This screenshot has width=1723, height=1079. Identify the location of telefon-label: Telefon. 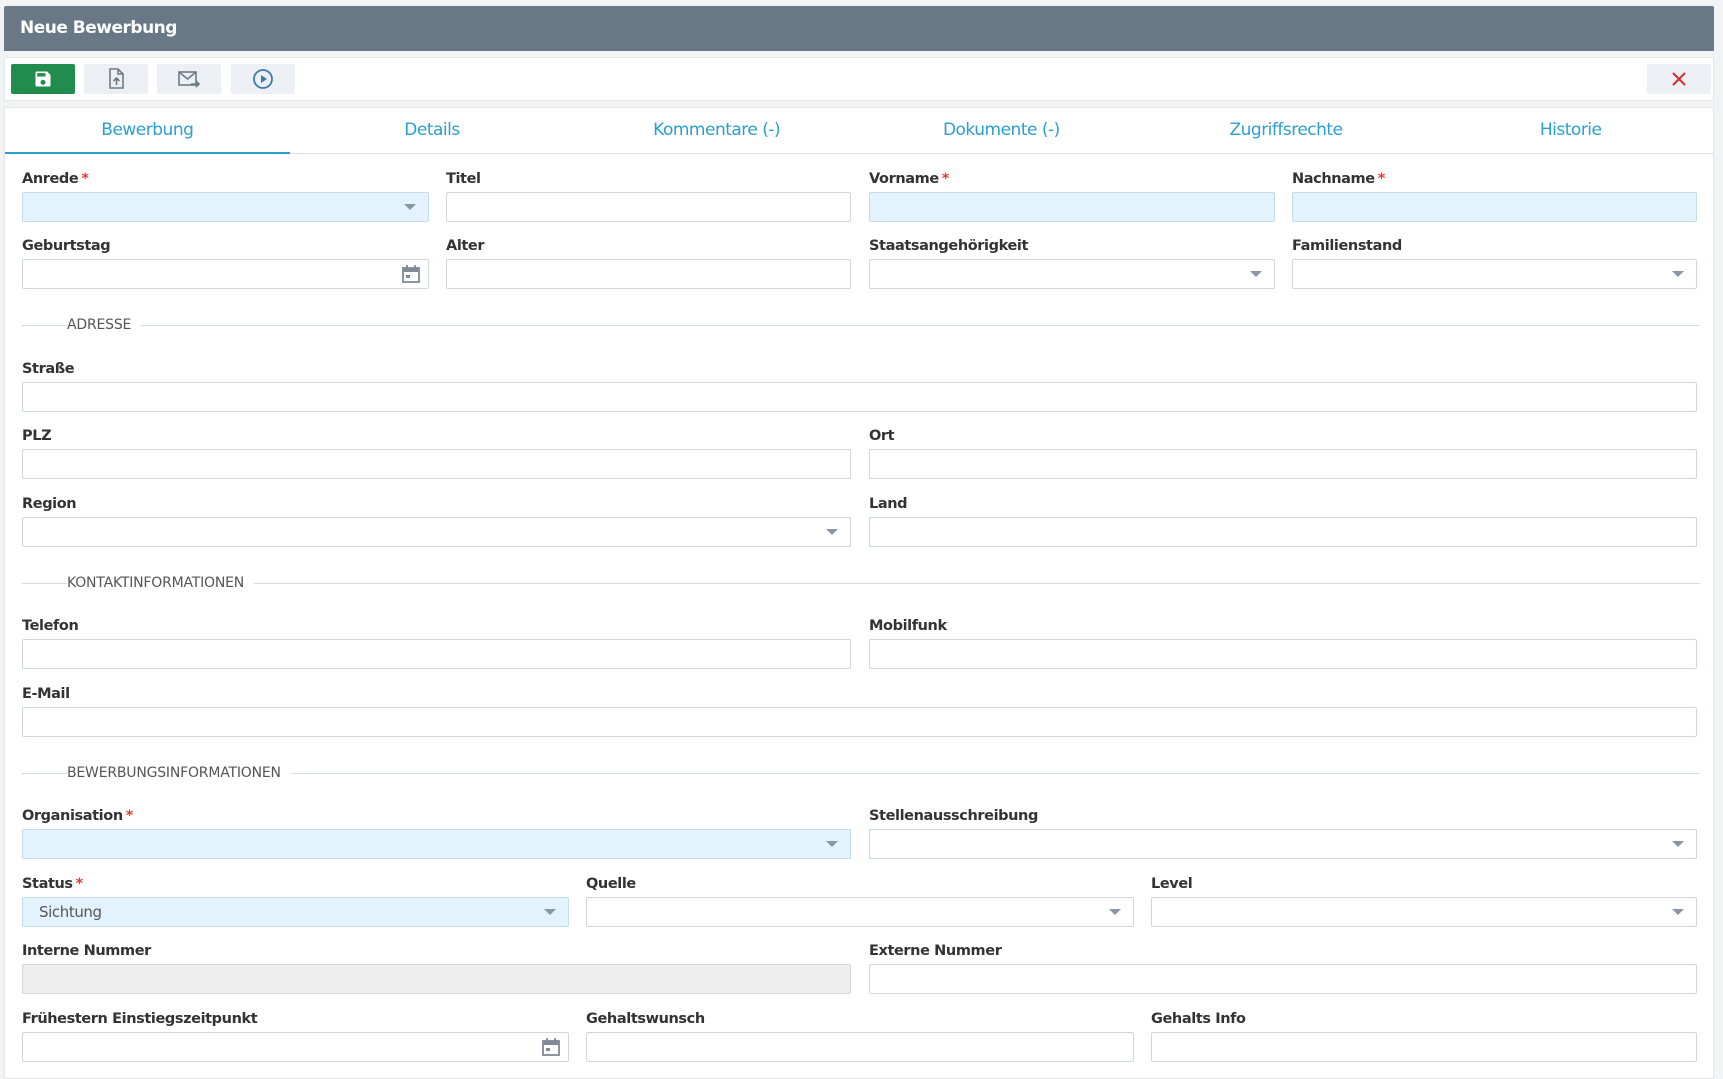
(50, 626).